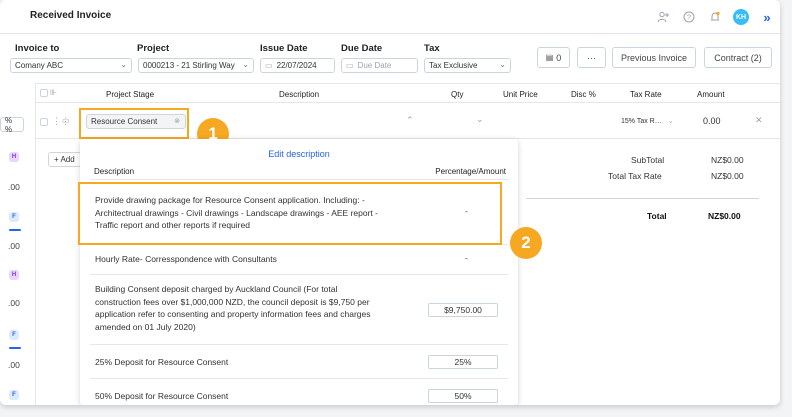 Image resolution: width=792 pixels, height=417 pixels. What do you see at coordinates (583, 94) in the screenshot?
I see `col-disc: Disc %` at bounding box center [583, 94].